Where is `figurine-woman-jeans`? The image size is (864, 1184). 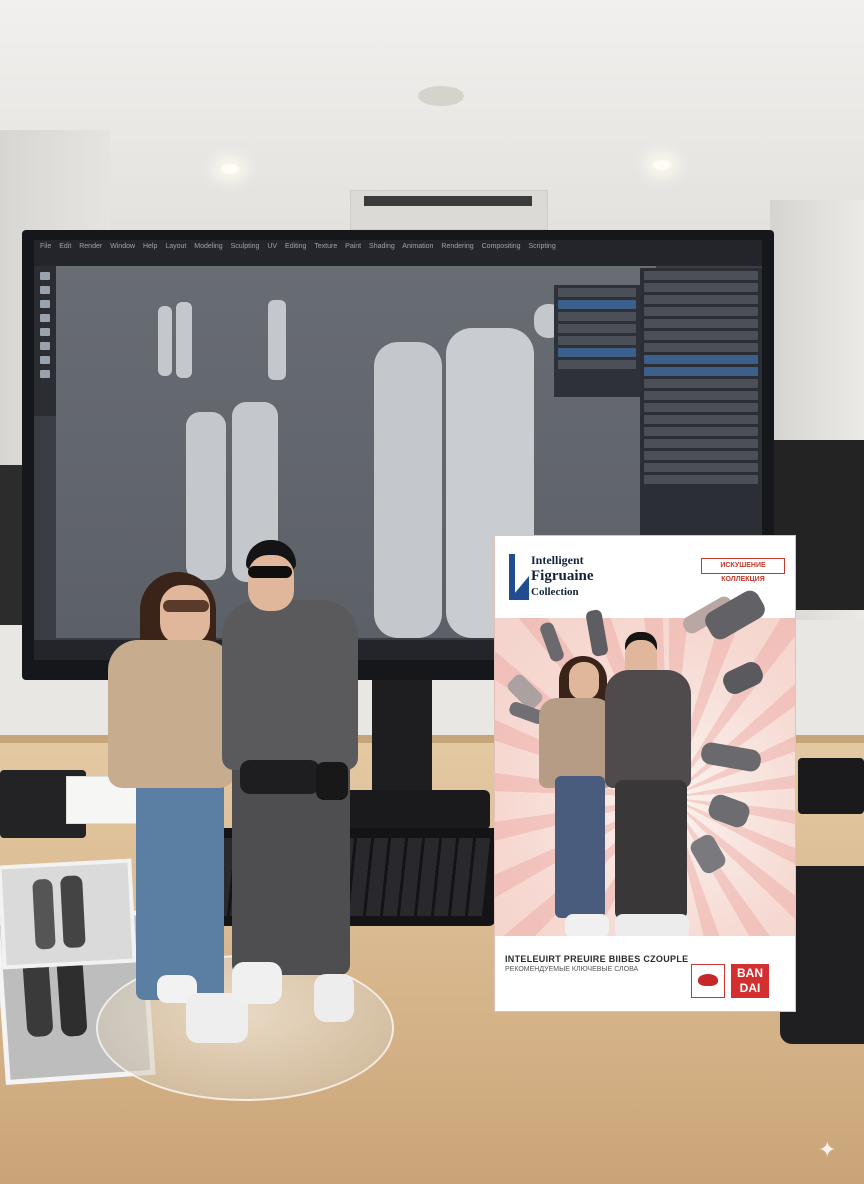
figurine-woman-jeans is located at coordinates (180, 885).